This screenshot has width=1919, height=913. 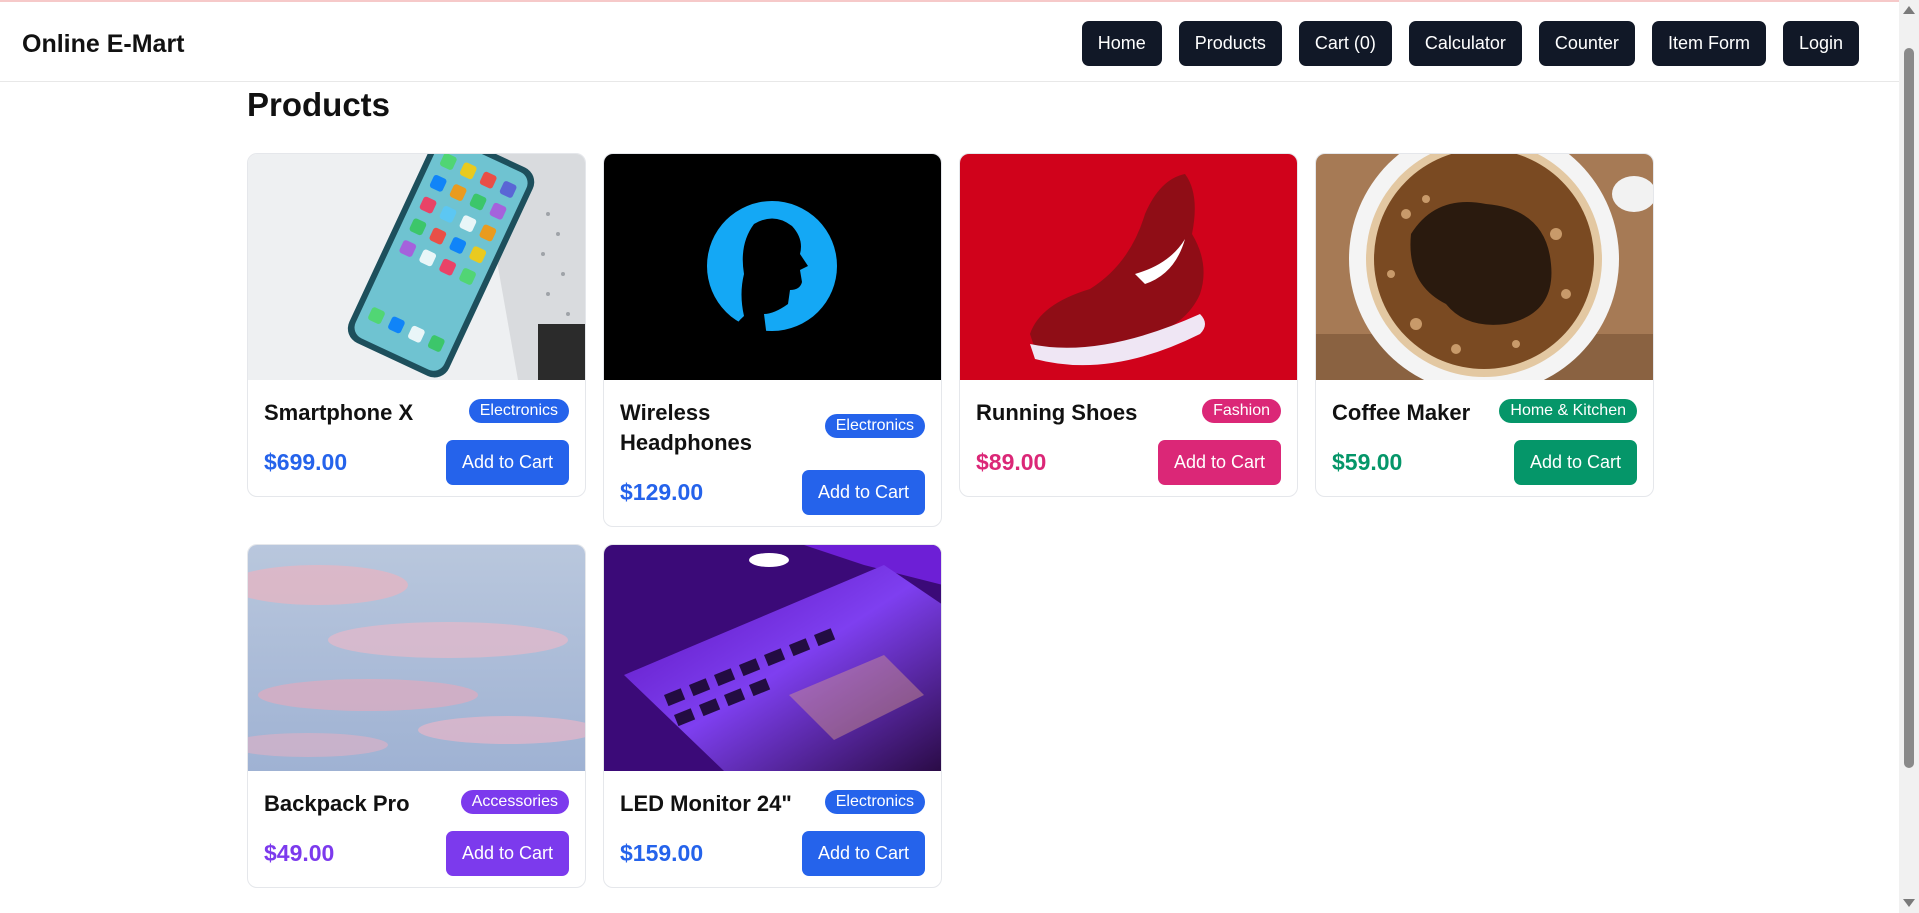 What do you see at coordinates (1708, 43) in the screenshot?
I see `nav-item-form-button: Item Form` at bounding box center [1708, 43].